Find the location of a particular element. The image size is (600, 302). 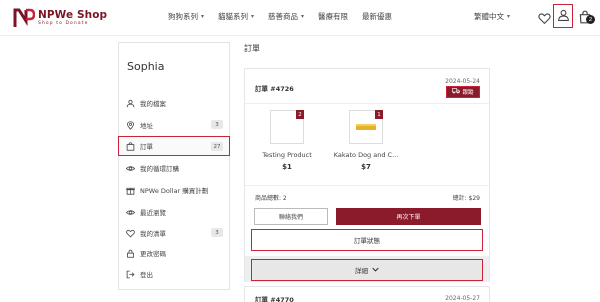

sidebar-item-label: 地址 is located at coordinates (146, 126).